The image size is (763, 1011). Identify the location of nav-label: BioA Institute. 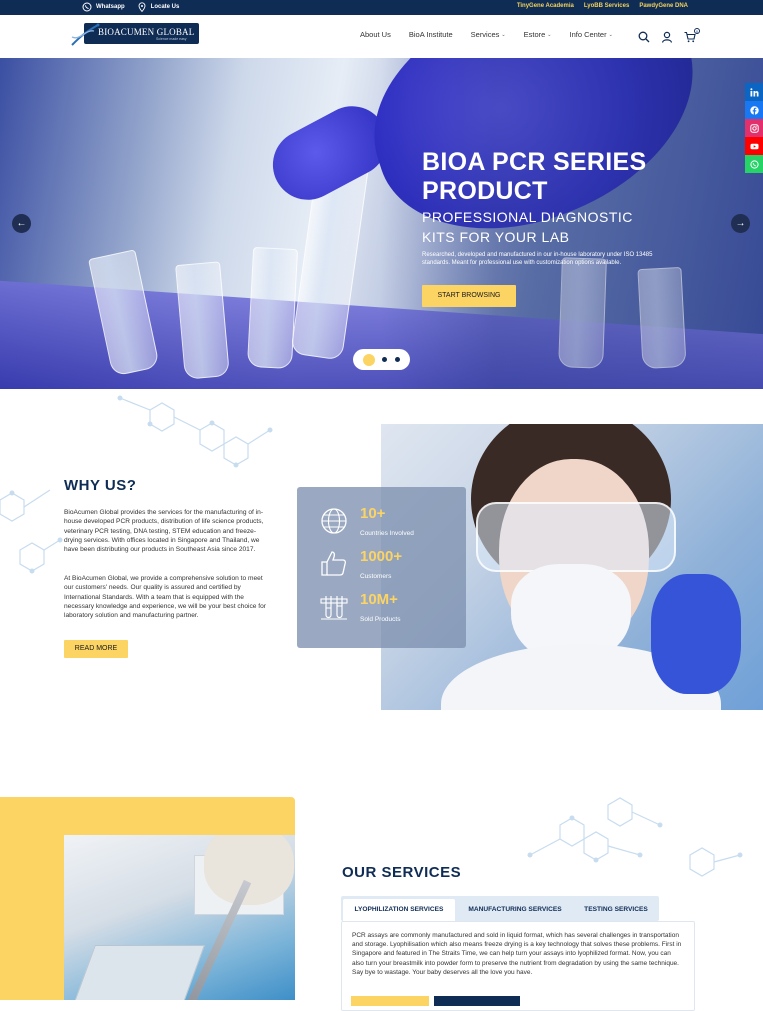
(430, 34).